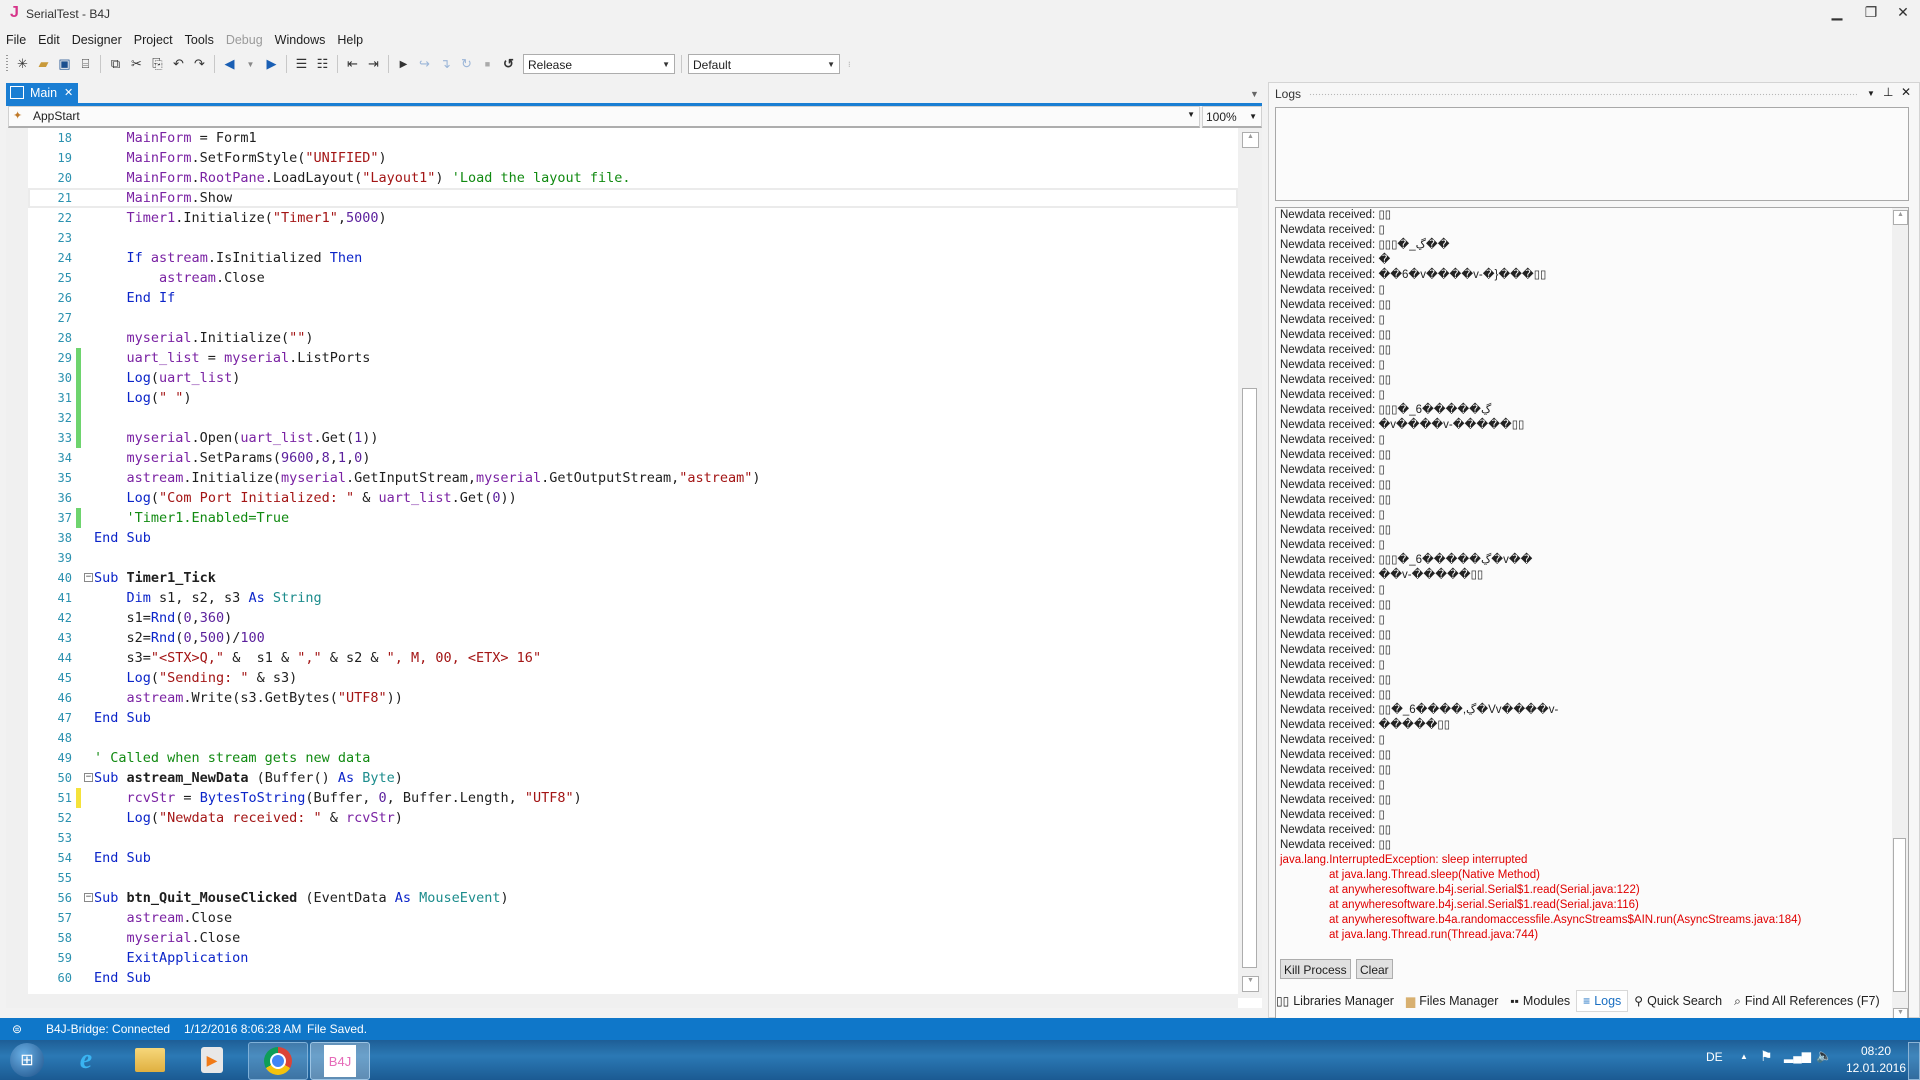  What do you see at coordinates (1714, 1057) in the screenshot?
I see `language-indicator: DE` at bounding box center [1714, 1057].